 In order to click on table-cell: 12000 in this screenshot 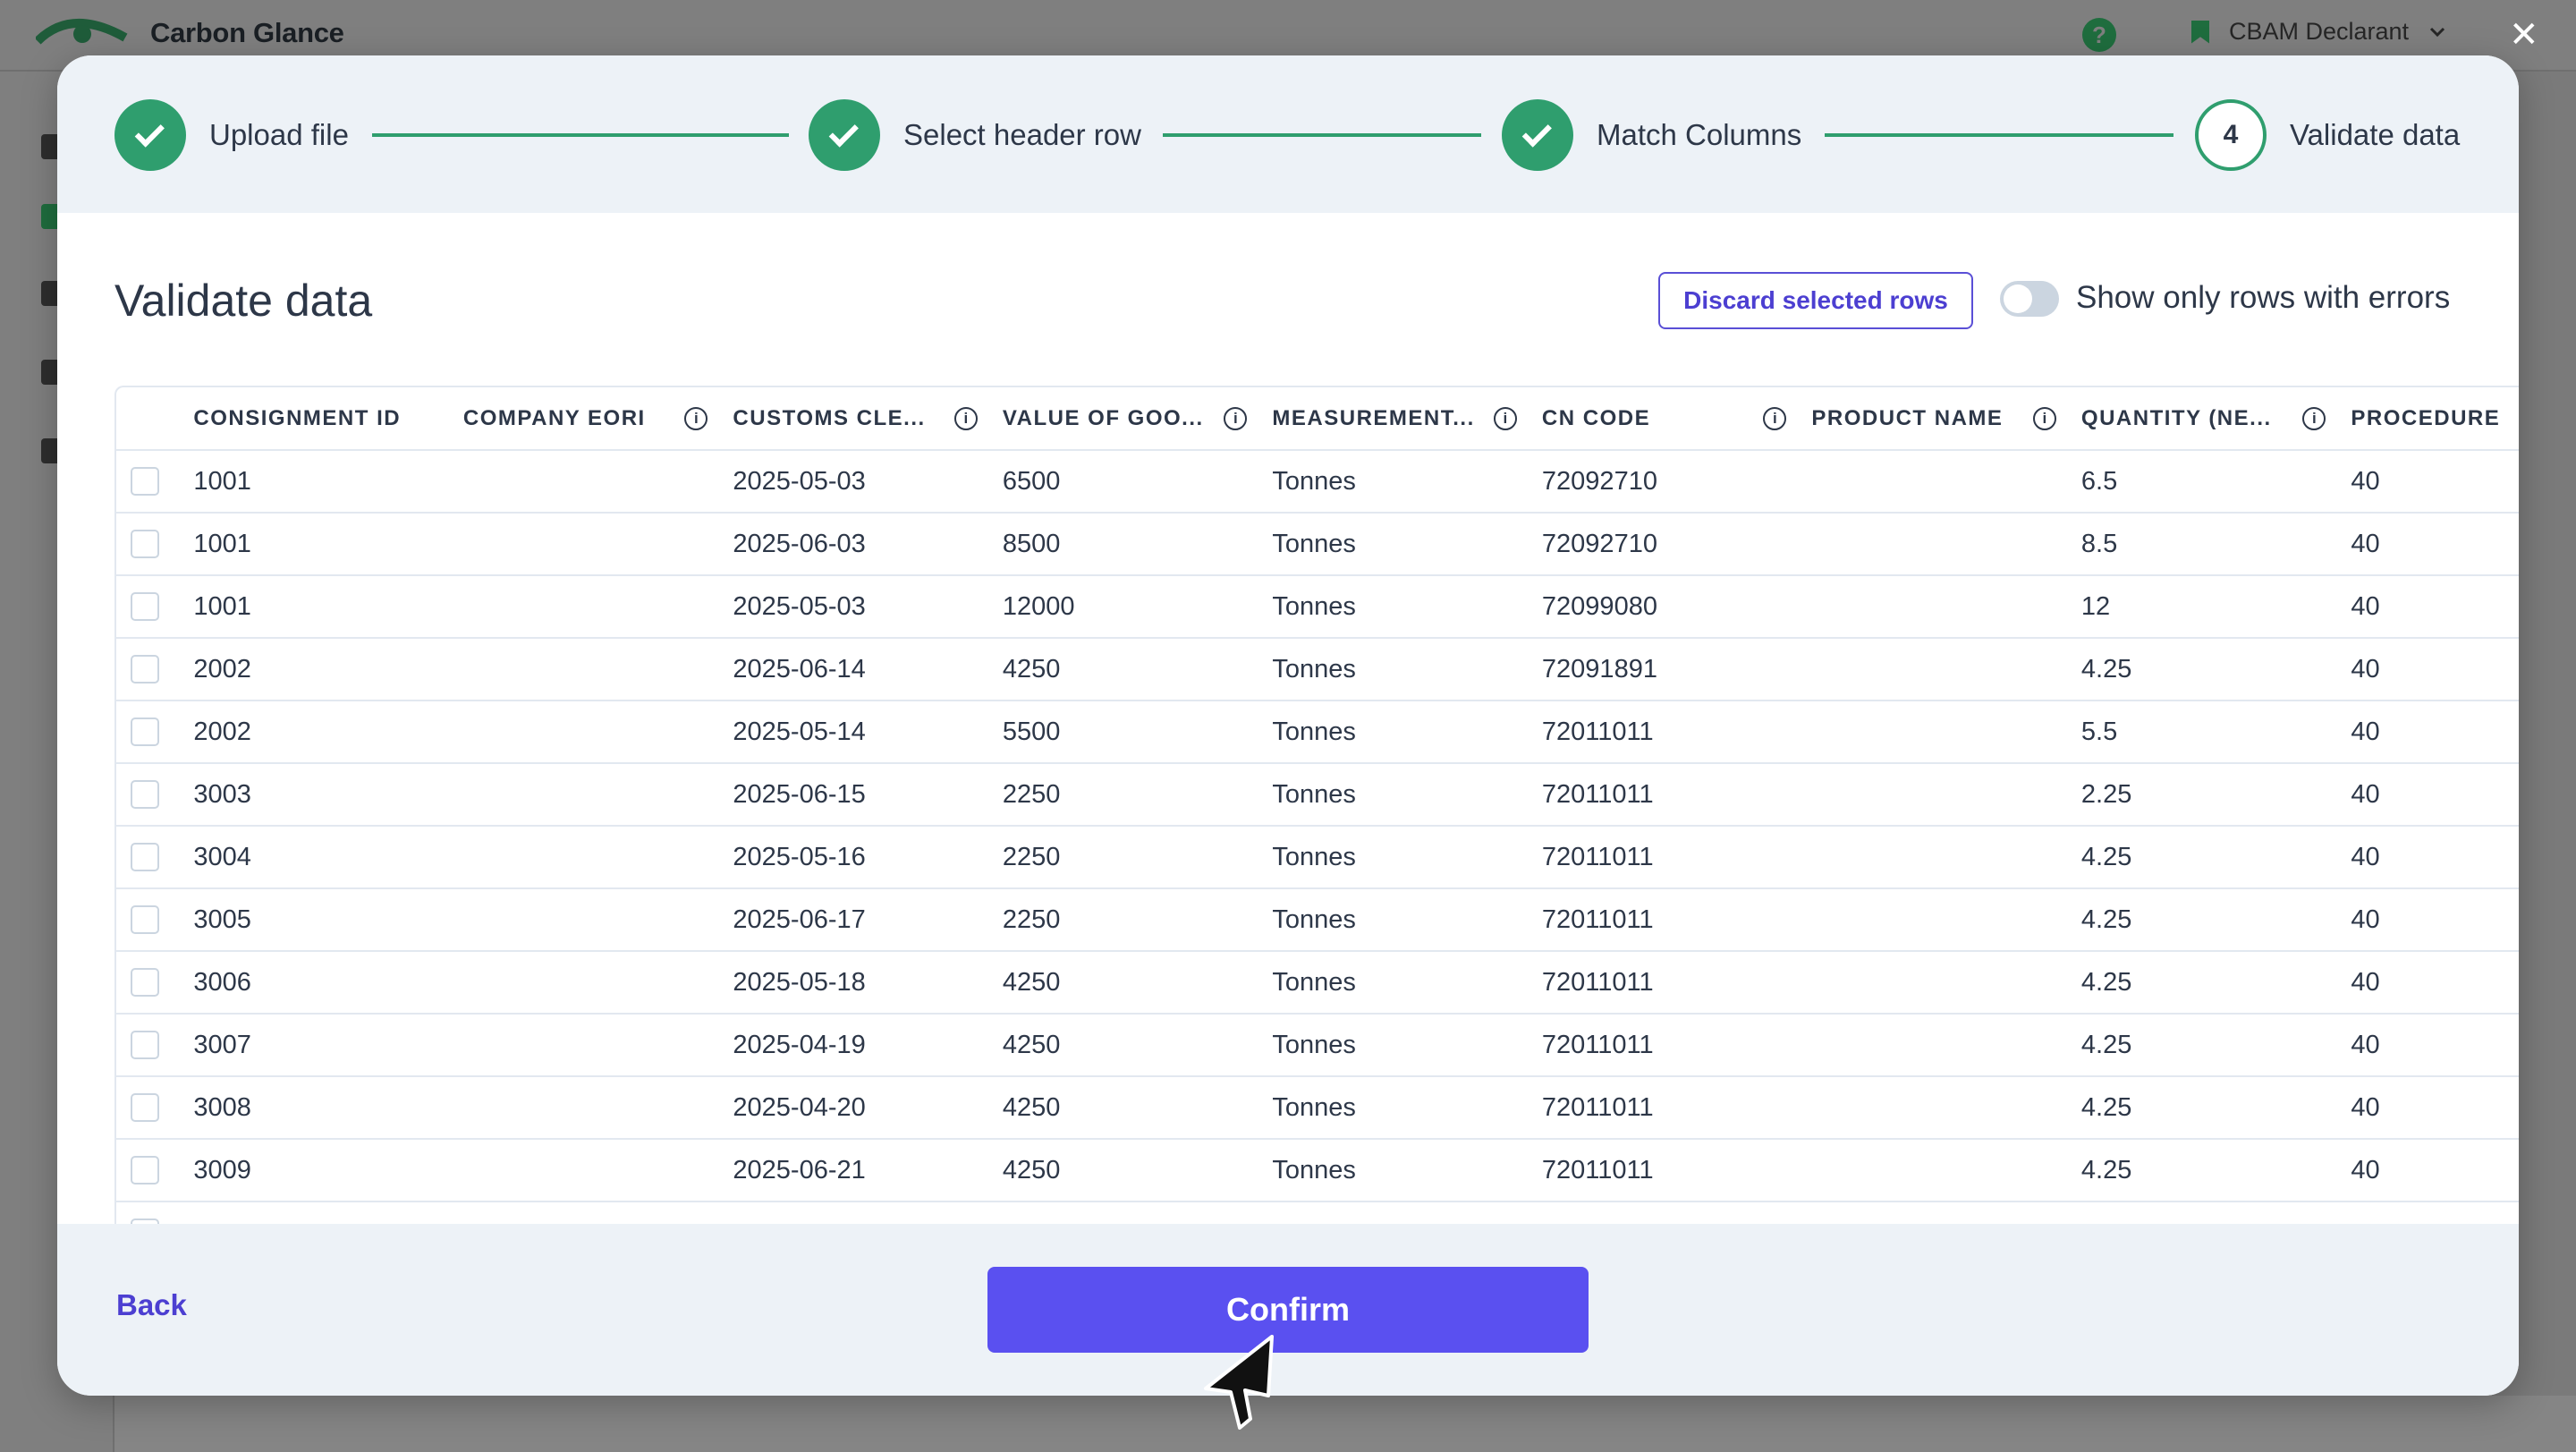, I will do `click(1137, 607)`.